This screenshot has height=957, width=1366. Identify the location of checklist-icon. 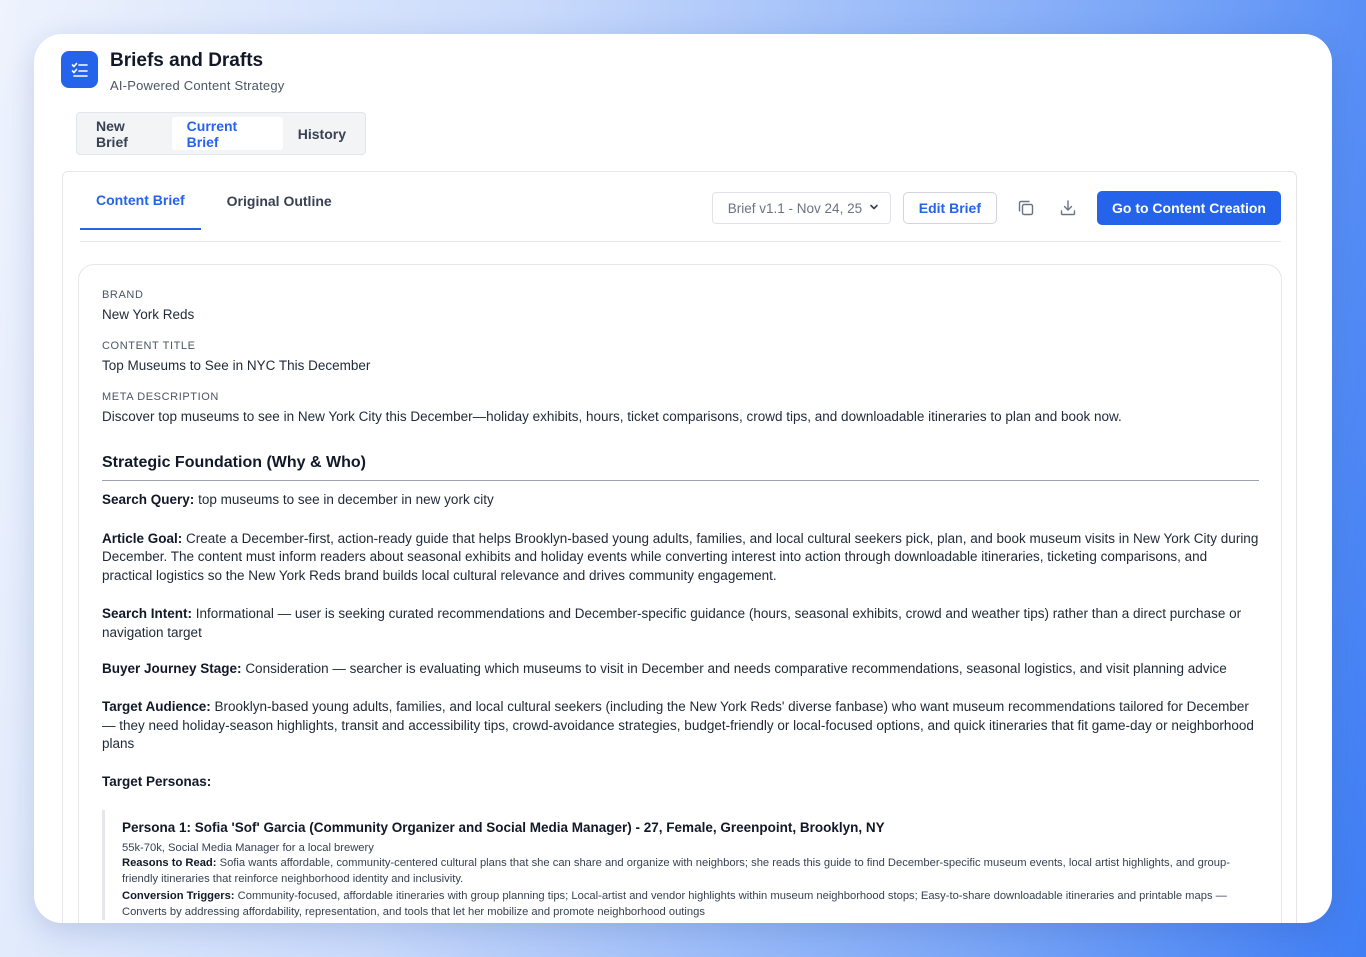
(79, 69).